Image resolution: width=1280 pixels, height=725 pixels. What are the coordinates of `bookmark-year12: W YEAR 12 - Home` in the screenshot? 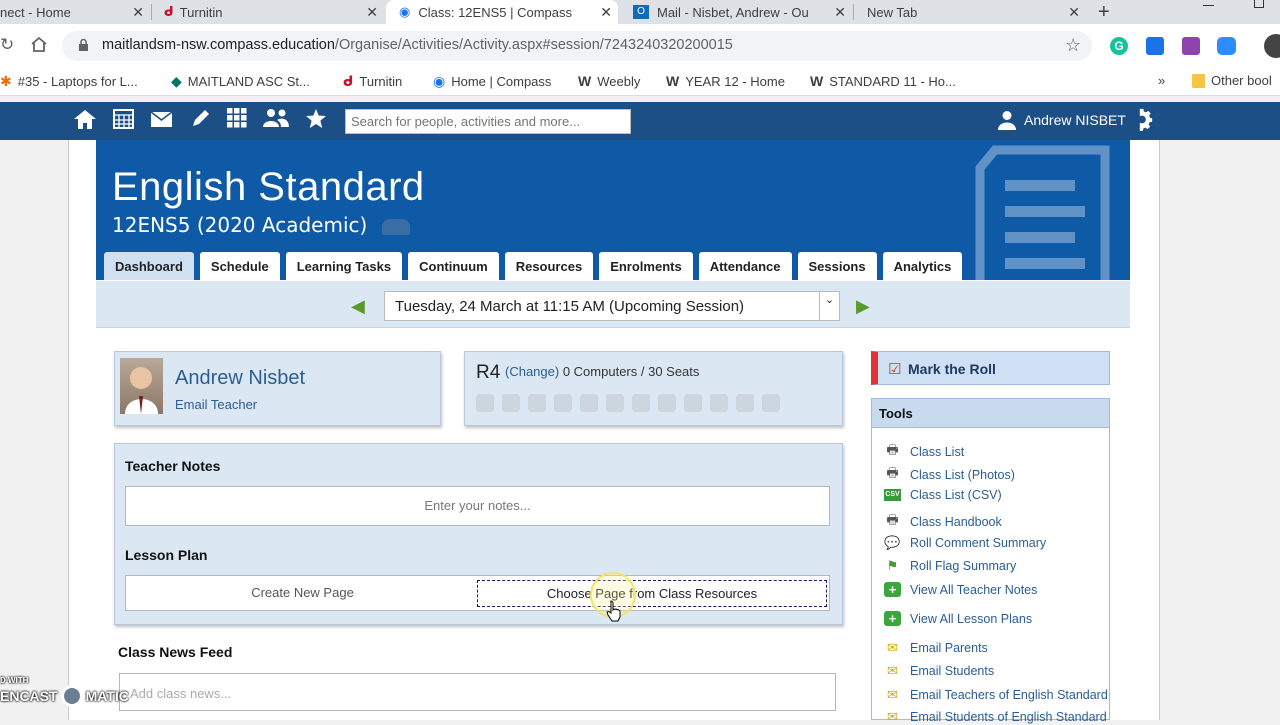 It's located at (725, 81).